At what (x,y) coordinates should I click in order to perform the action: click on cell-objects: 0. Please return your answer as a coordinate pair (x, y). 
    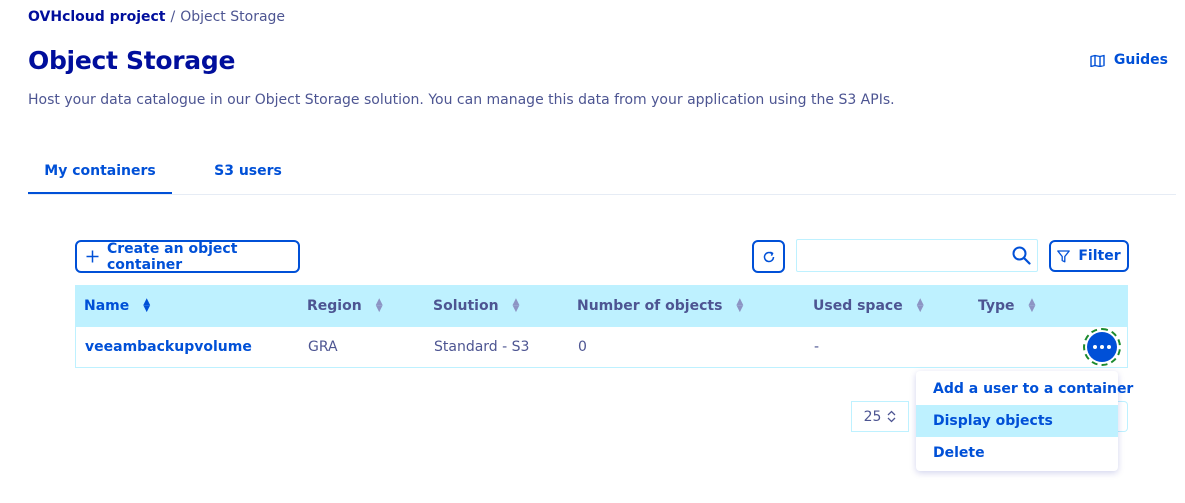
    Looking at the image, I should click on (582, 347).